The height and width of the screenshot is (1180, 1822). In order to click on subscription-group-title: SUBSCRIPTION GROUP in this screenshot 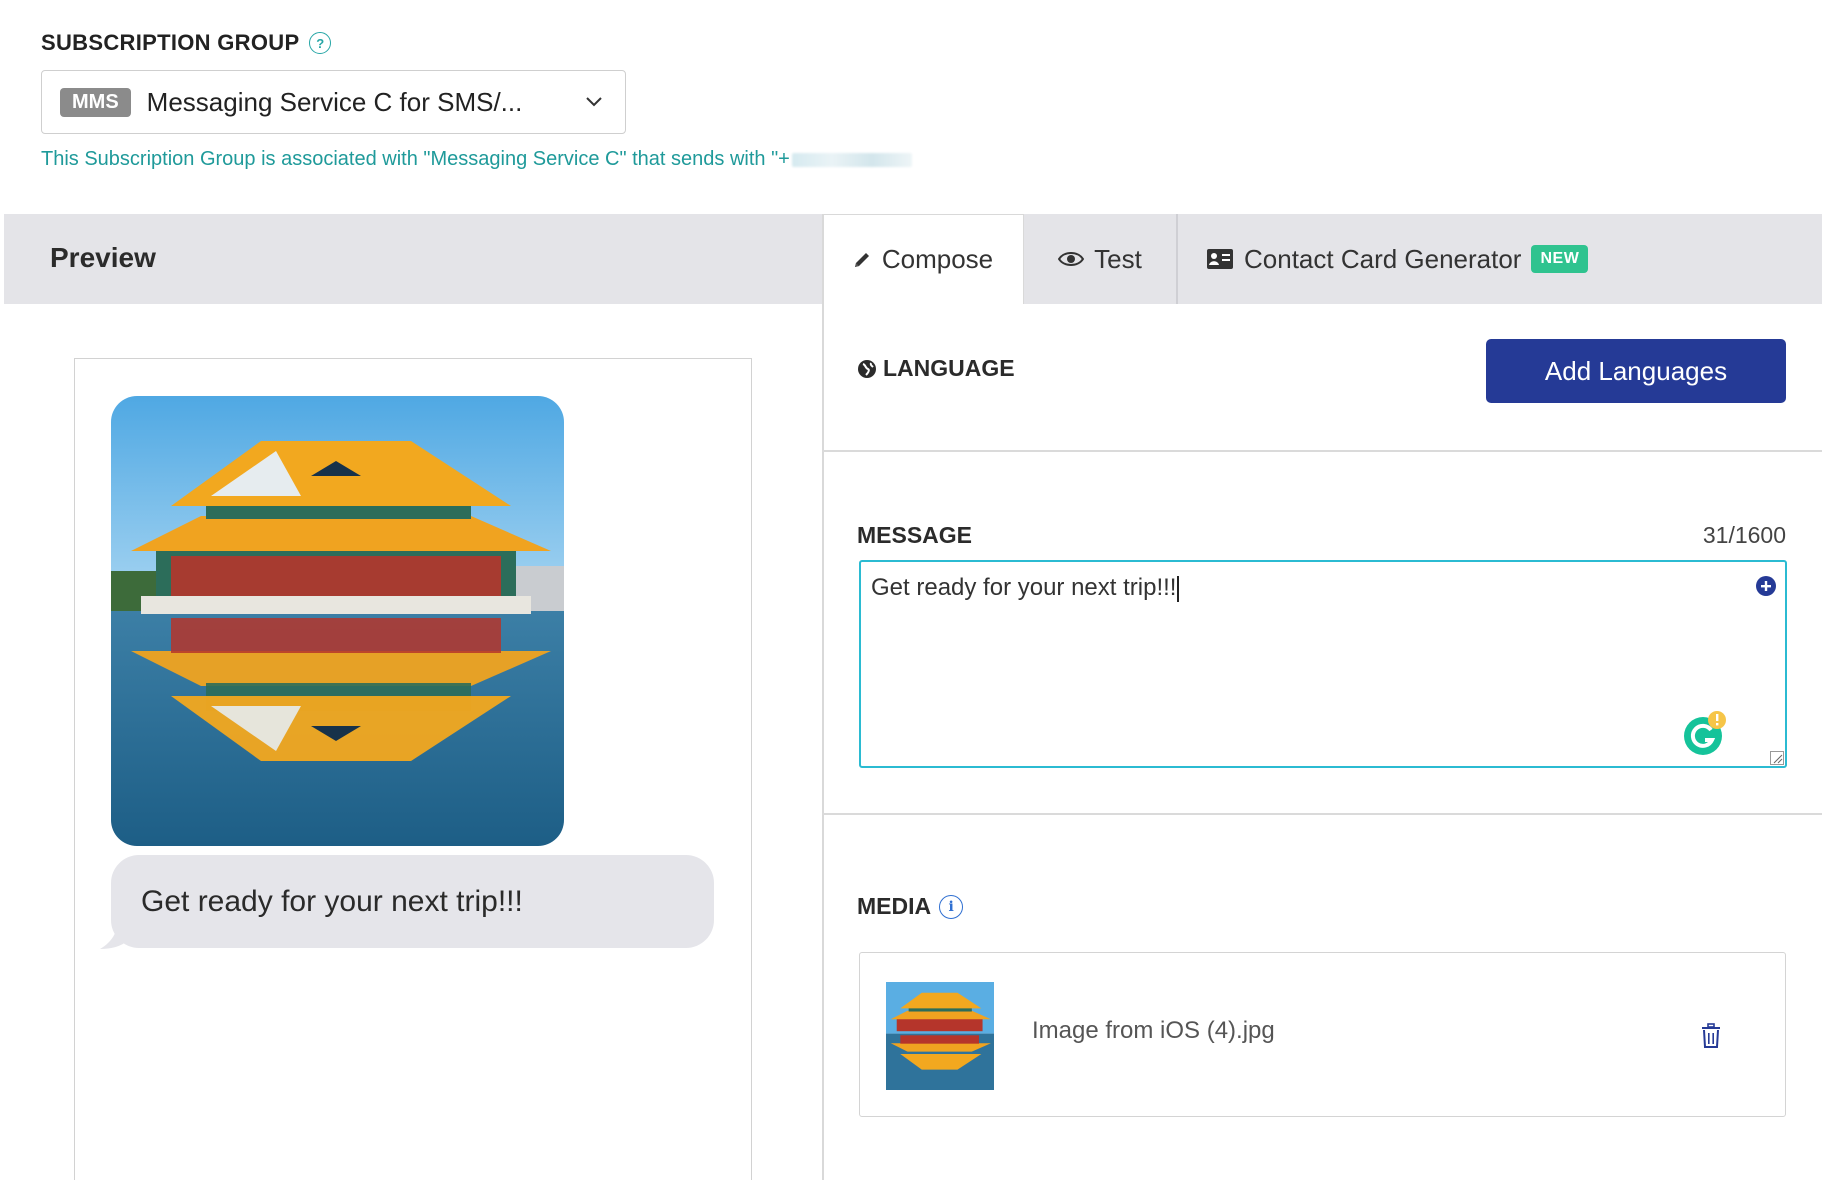, I will do `click(170, 42)`.